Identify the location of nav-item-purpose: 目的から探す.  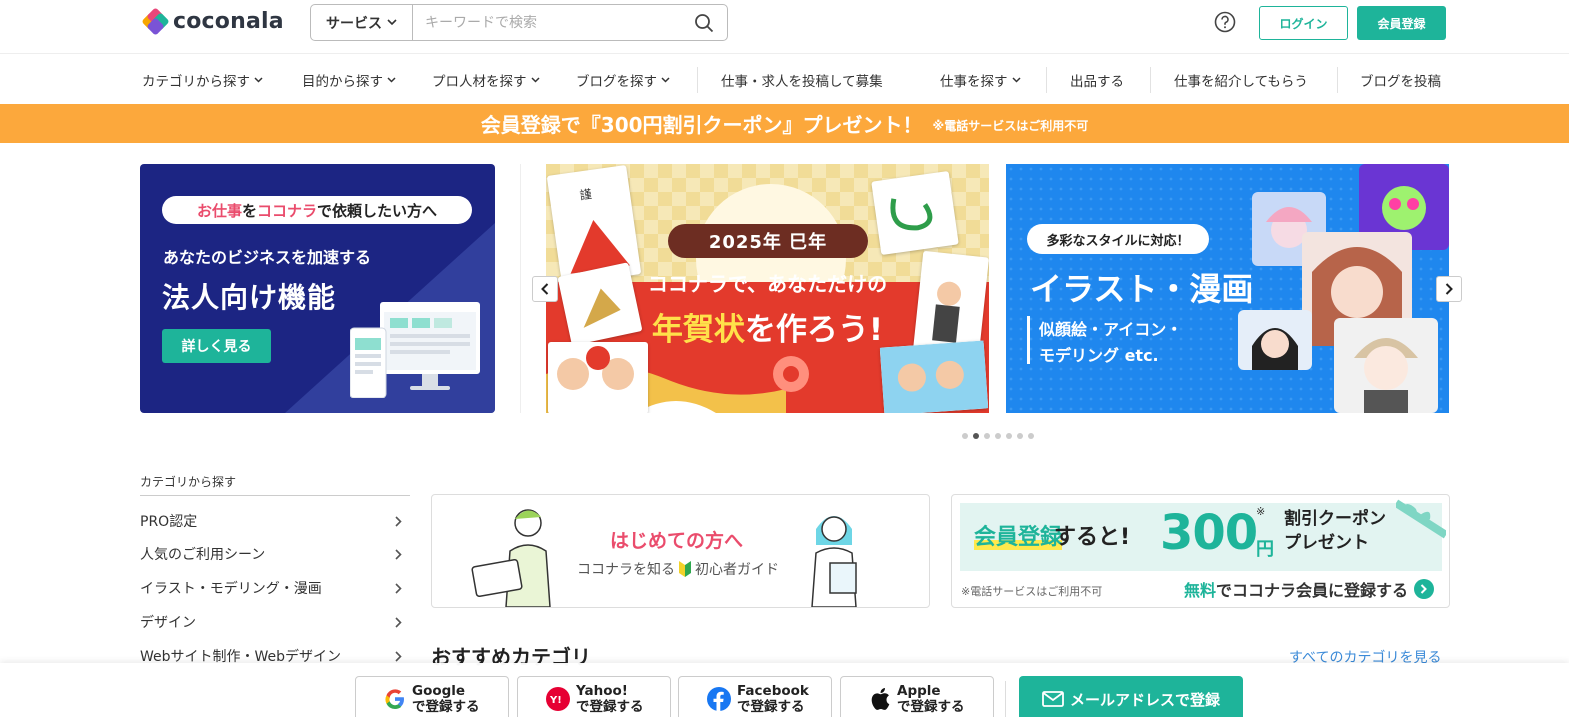
(349, 79).